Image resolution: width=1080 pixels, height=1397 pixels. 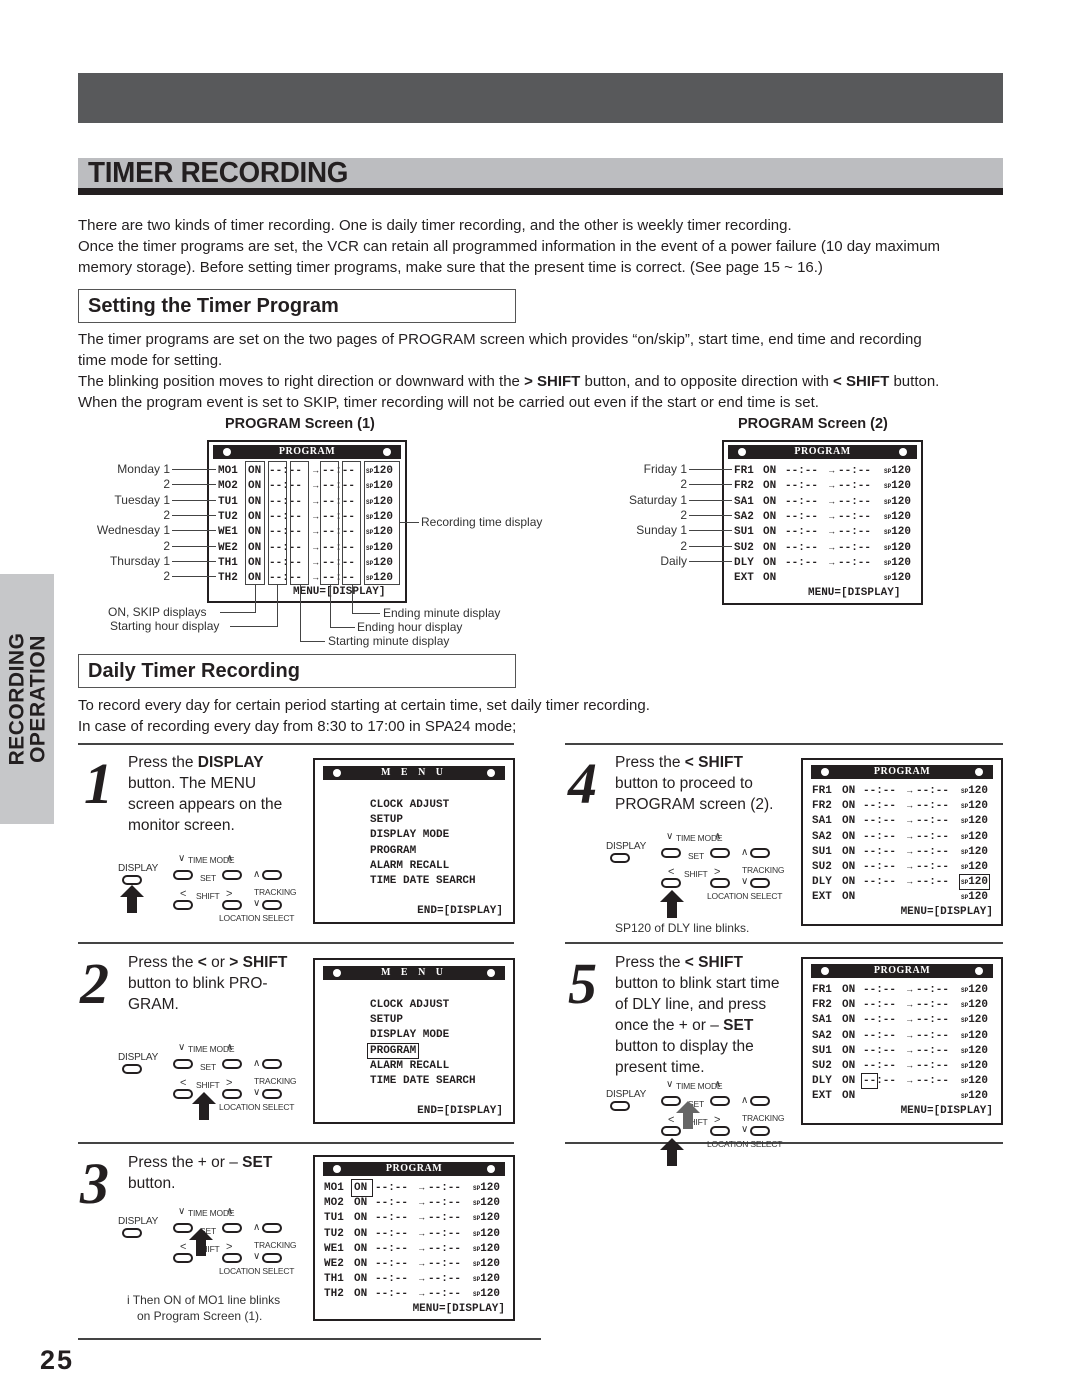 I want to click on row-code: SA1, so click(x=744, y=501).